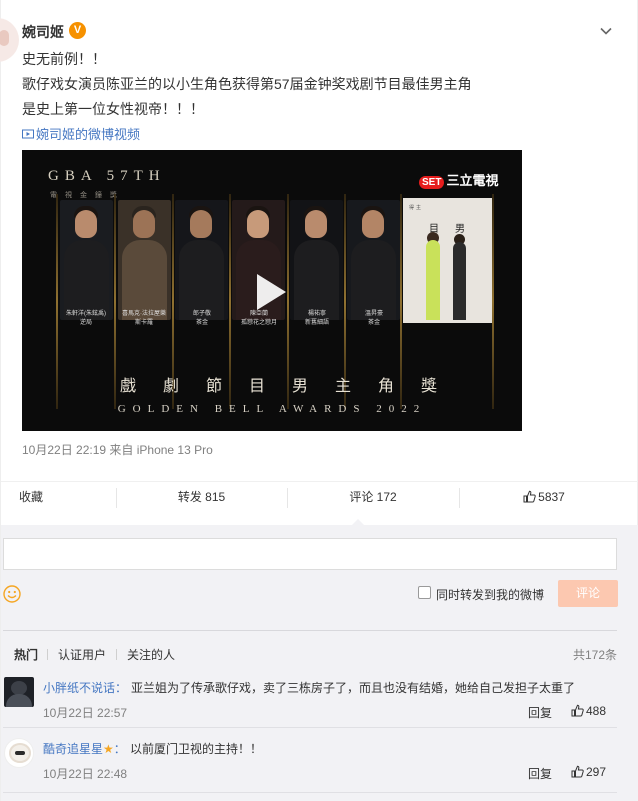 The image size is (638, 801). I want to click on video-link: 婉司姬的微博视频, so click(81, 133).